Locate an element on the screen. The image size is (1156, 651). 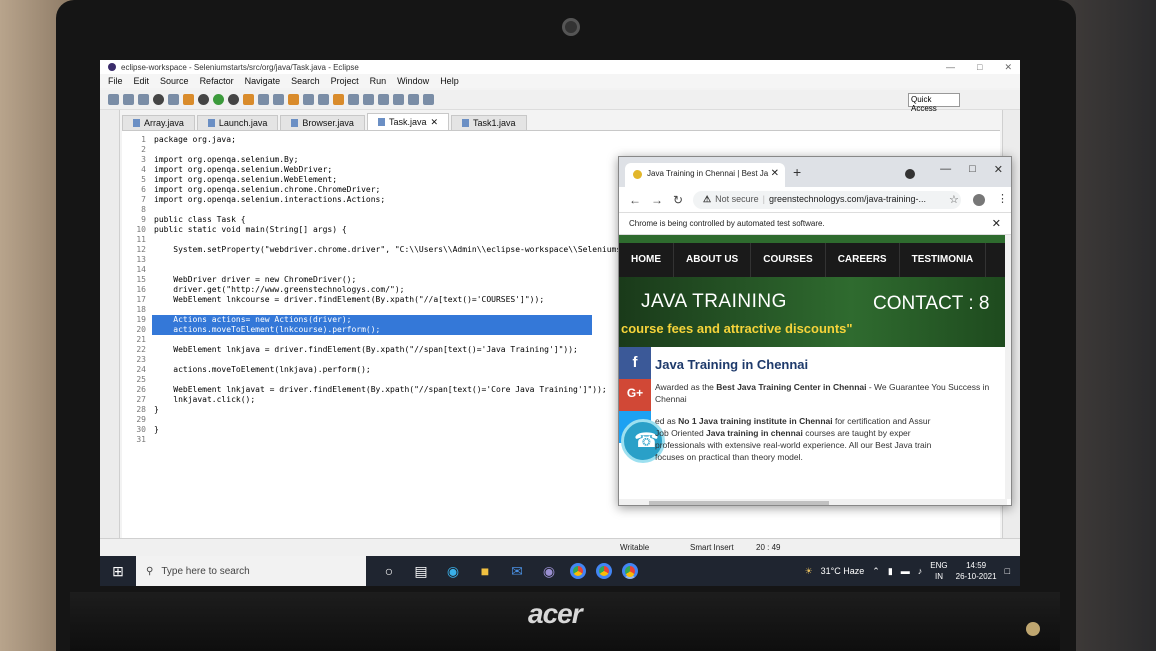
menu-edit: Edit is located at coordinates (142, 81).